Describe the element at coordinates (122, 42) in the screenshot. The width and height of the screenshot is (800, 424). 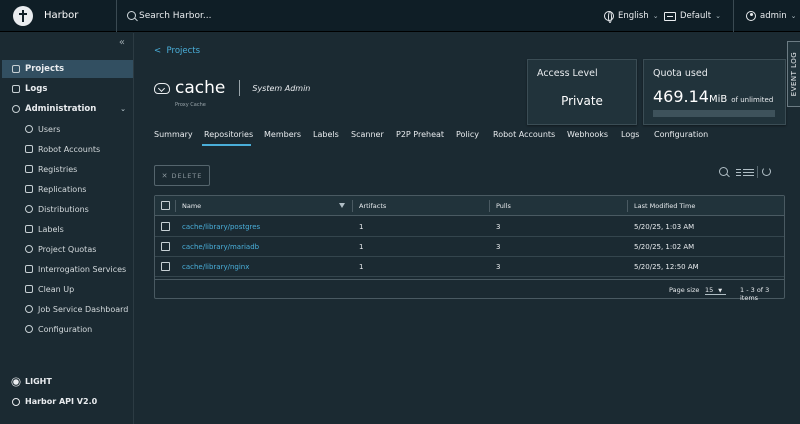
I see `collapse-sidebar-icon: «` at that location.